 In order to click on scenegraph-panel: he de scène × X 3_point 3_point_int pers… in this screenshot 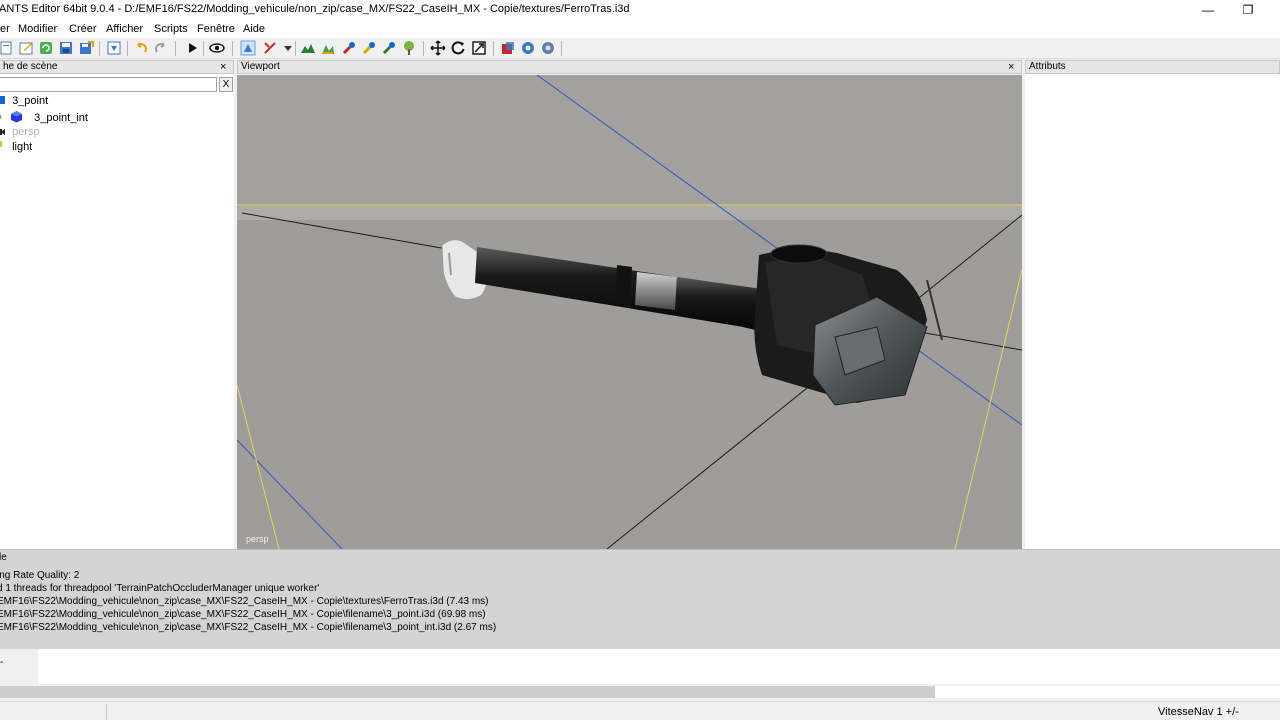, I will do `click(117, 304)`.